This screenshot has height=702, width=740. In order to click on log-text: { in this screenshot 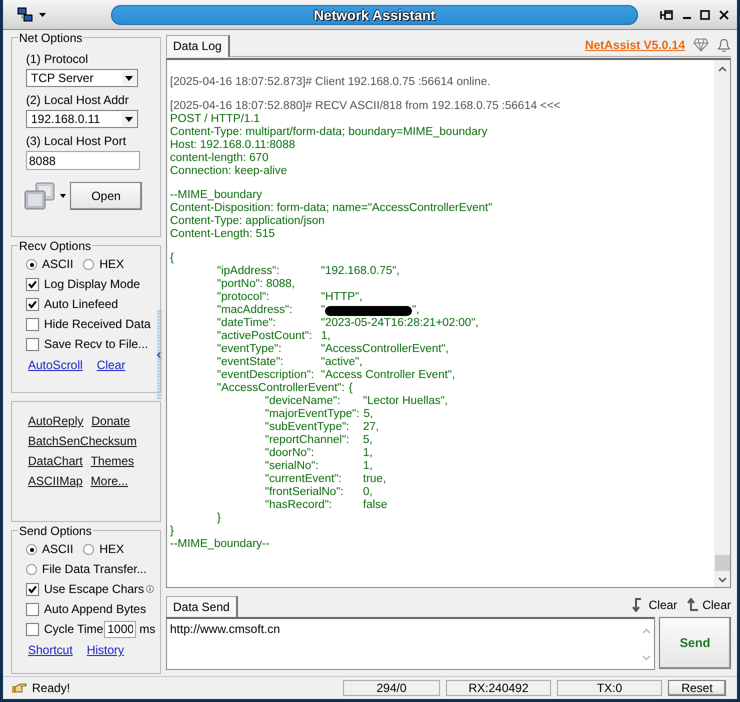, I will do `click(172, 258)`.